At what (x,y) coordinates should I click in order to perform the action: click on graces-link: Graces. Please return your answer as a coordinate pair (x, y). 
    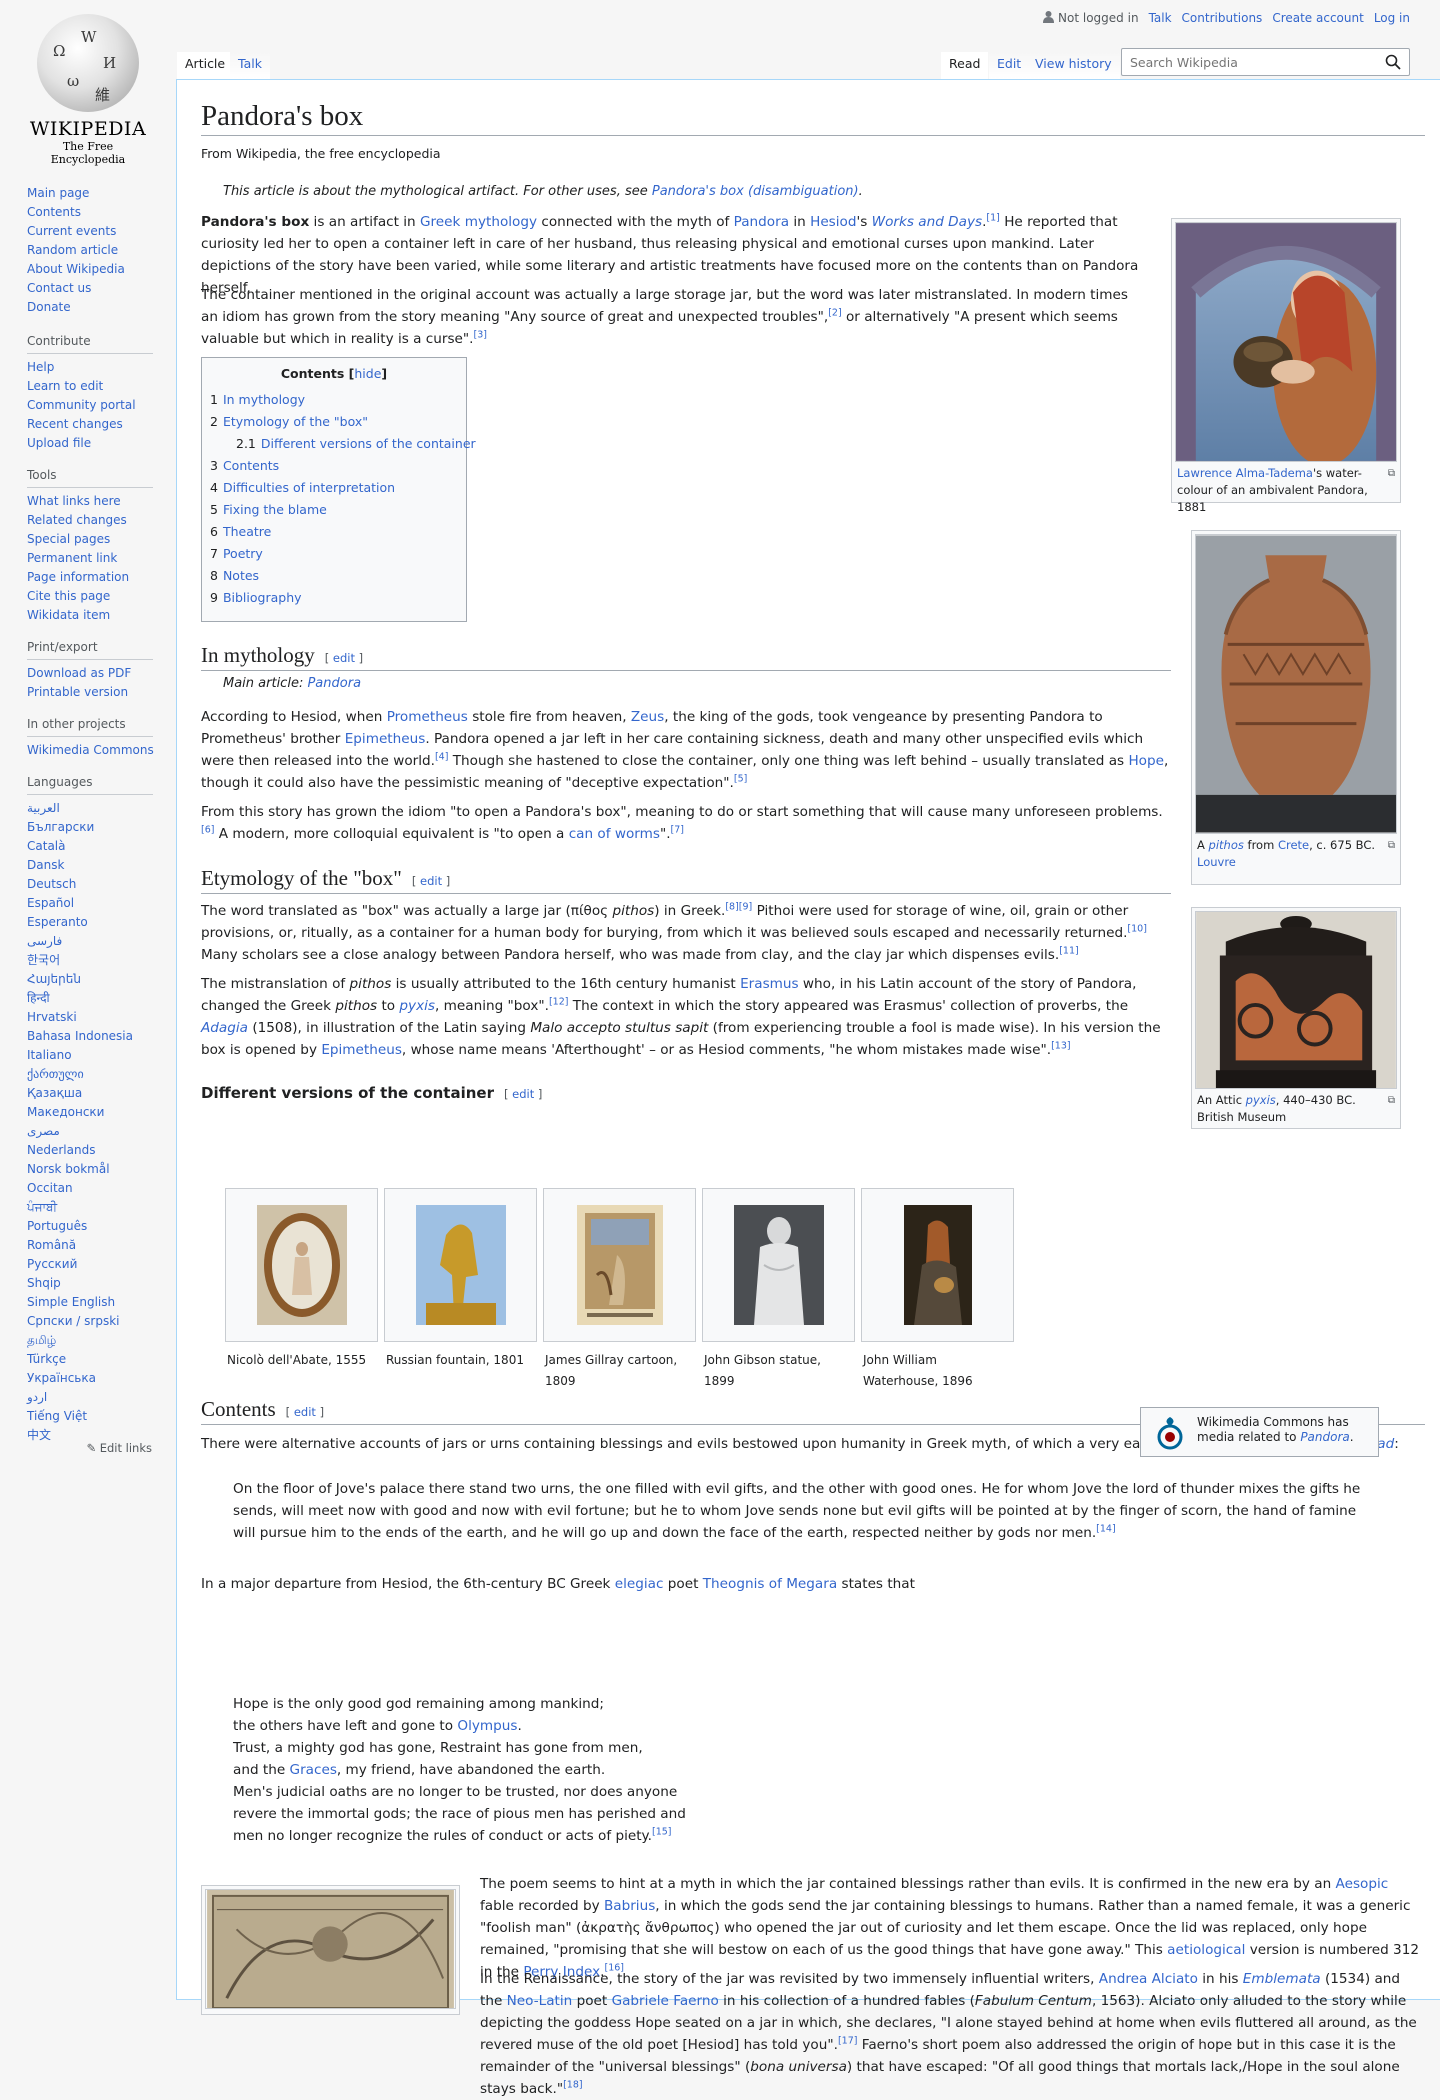
    Looking at the image, I should click on (313, 1770).